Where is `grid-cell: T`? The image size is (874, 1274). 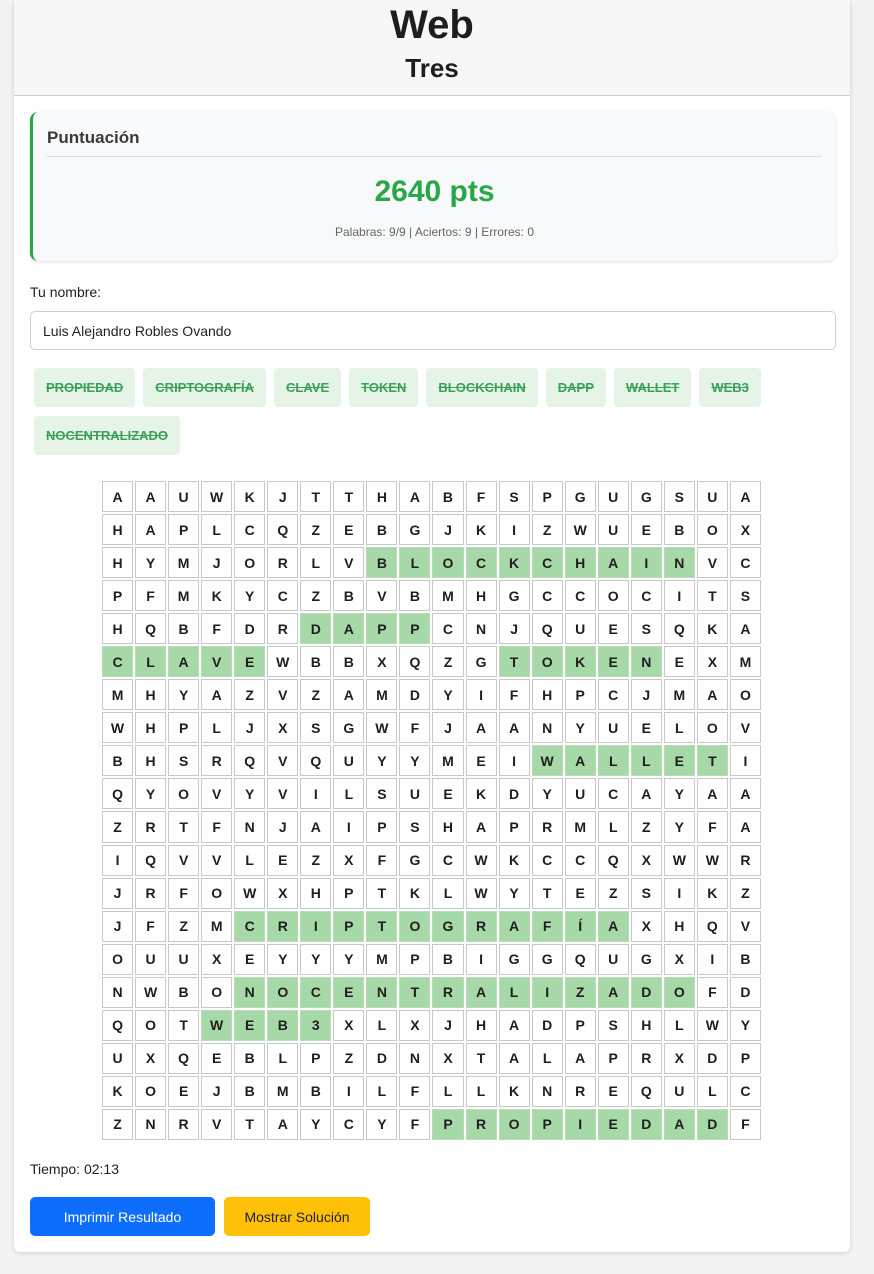
grid-cell: T is located at coordinates (547, 893).